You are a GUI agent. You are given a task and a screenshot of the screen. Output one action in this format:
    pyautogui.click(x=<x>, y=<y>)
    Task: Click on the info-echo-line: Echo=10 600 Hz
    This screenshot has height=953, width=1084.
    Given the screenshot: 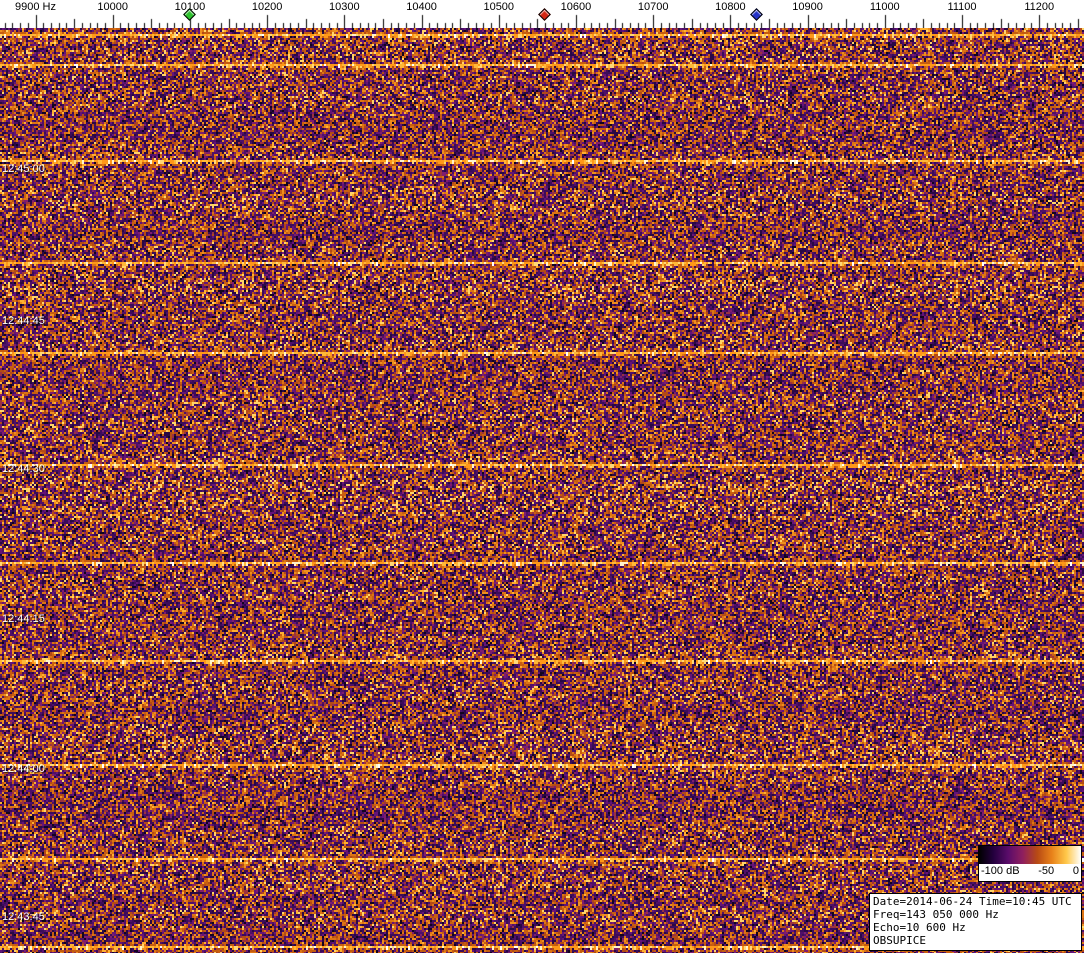 What is the action you would take?
    pyautogui.click(x=919, y=927)
    